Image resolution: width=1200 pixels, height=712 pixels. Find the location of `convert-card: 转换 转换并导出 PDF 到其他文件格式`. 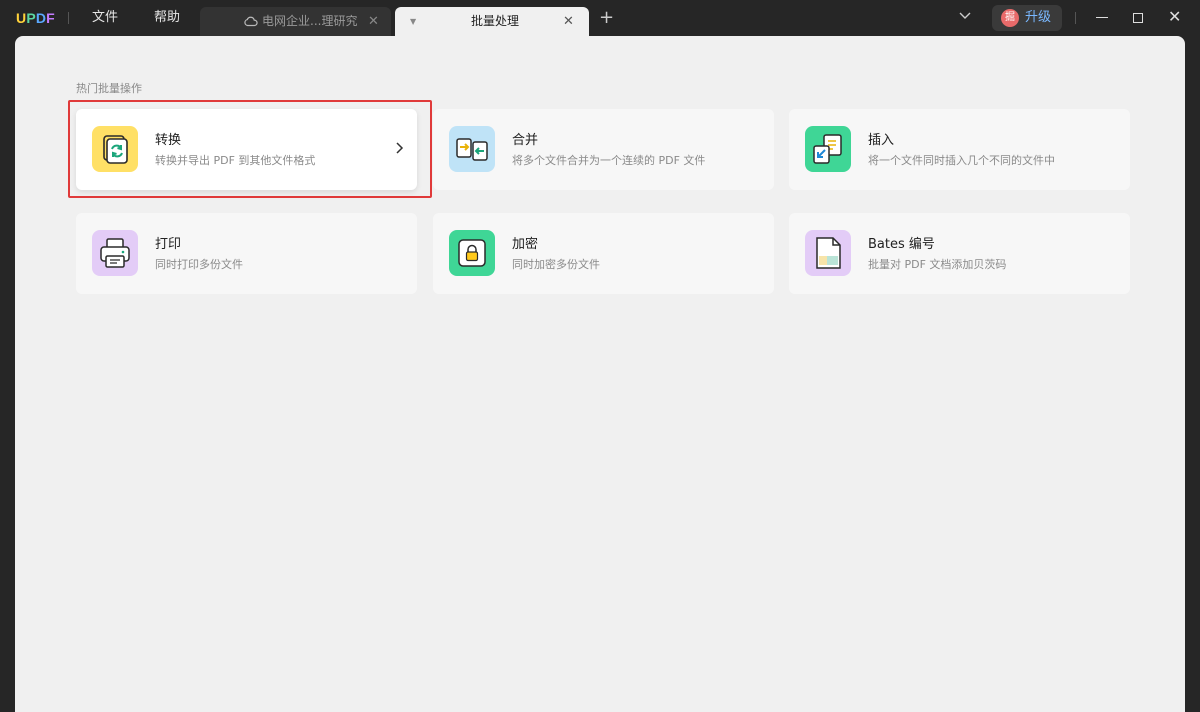

convert-card: 转换 转换并导出 PDF 到其他文件格式 is located at coordinates (246, 149).